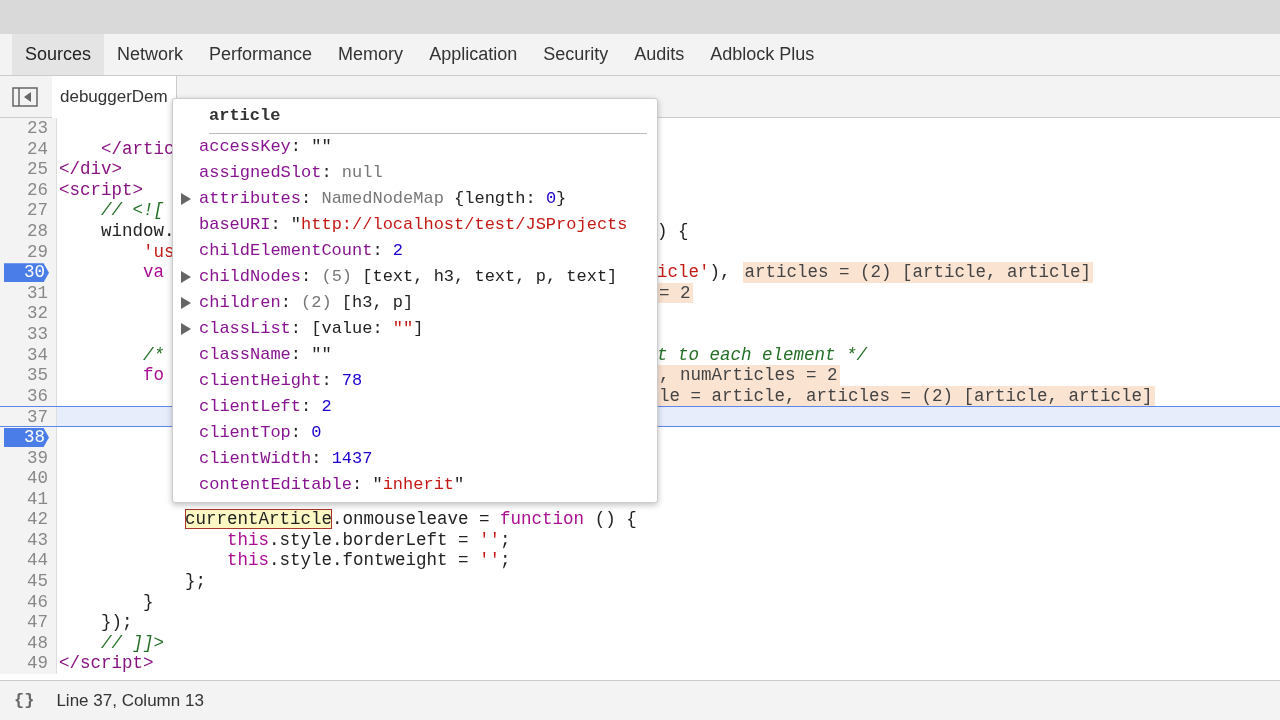 This screenshot has height=720, width=1280. What do you see at coordinates (154, 375) in the screenshot?
I see `code-text: fo` at bounding box center [154, 375].